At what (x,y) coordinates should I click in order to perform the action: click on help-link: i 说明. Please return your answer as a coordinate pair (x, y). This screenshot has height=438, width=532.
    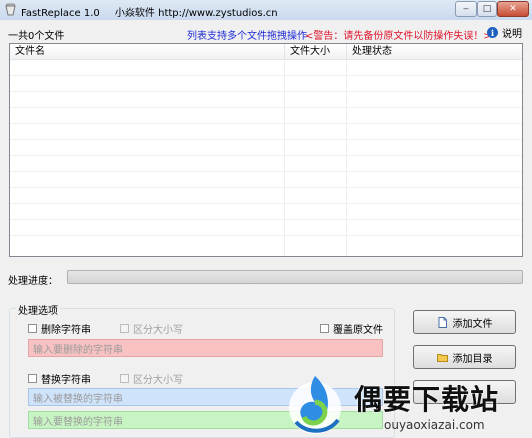
    Looking at the image, I should click on (504, 32).